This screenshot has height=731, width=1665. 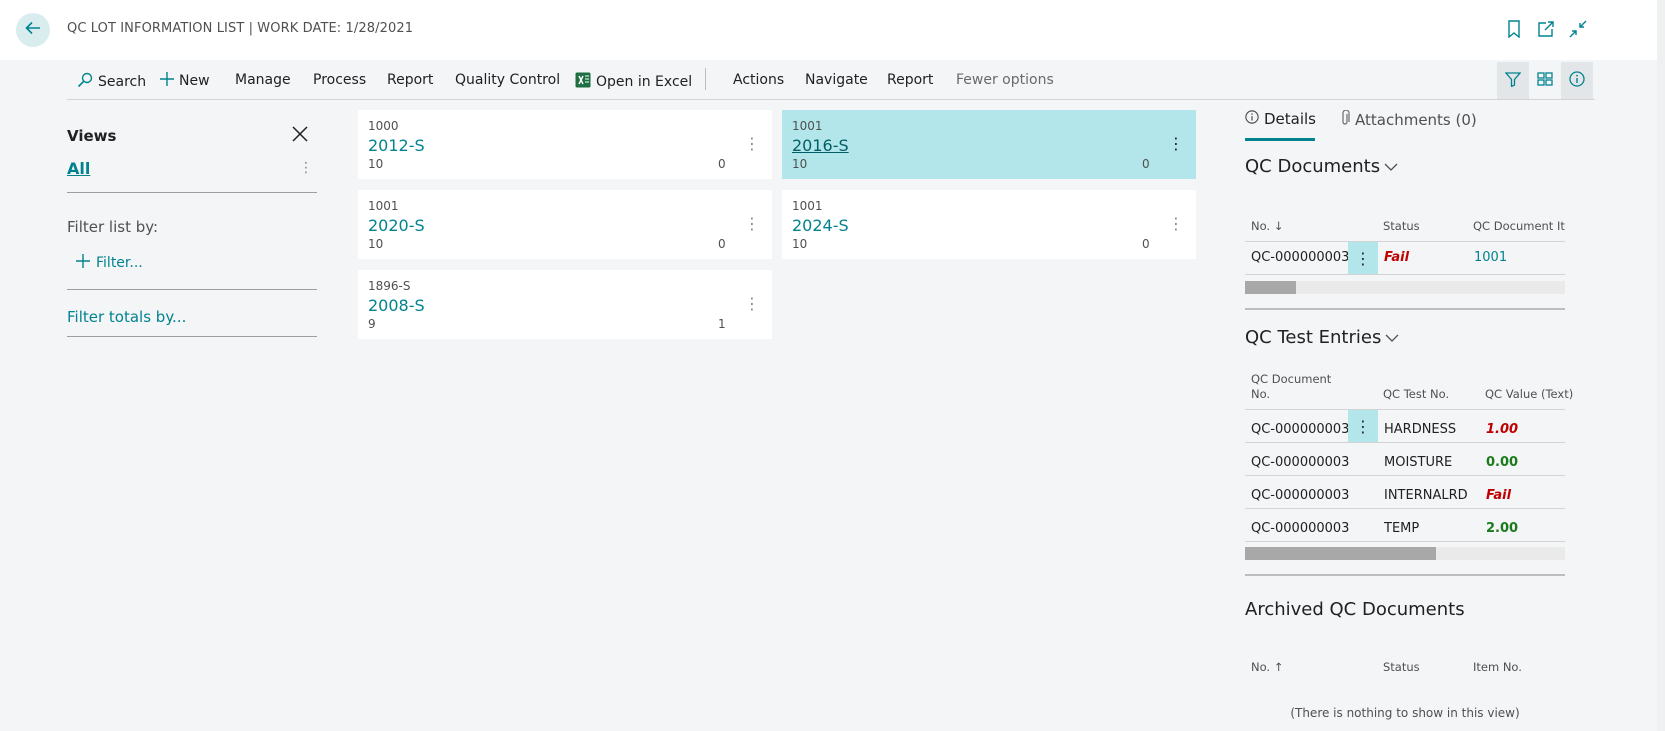 I want to click on archived-qc-documents-heading: Archived QC Documents, so click(x=1355, y=609).